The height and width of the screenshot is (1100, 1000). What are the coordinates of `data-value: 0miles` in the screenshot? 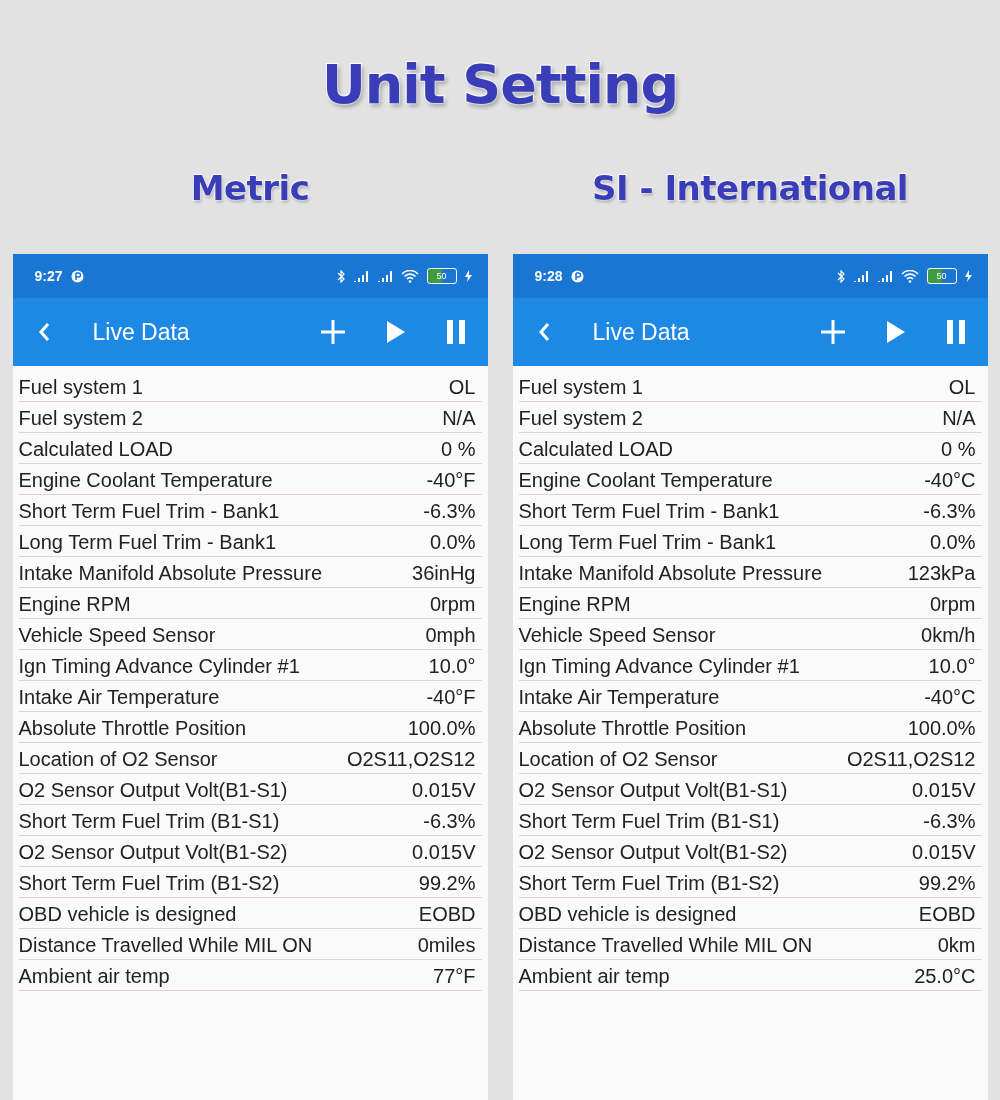 It's located at (447, 945).